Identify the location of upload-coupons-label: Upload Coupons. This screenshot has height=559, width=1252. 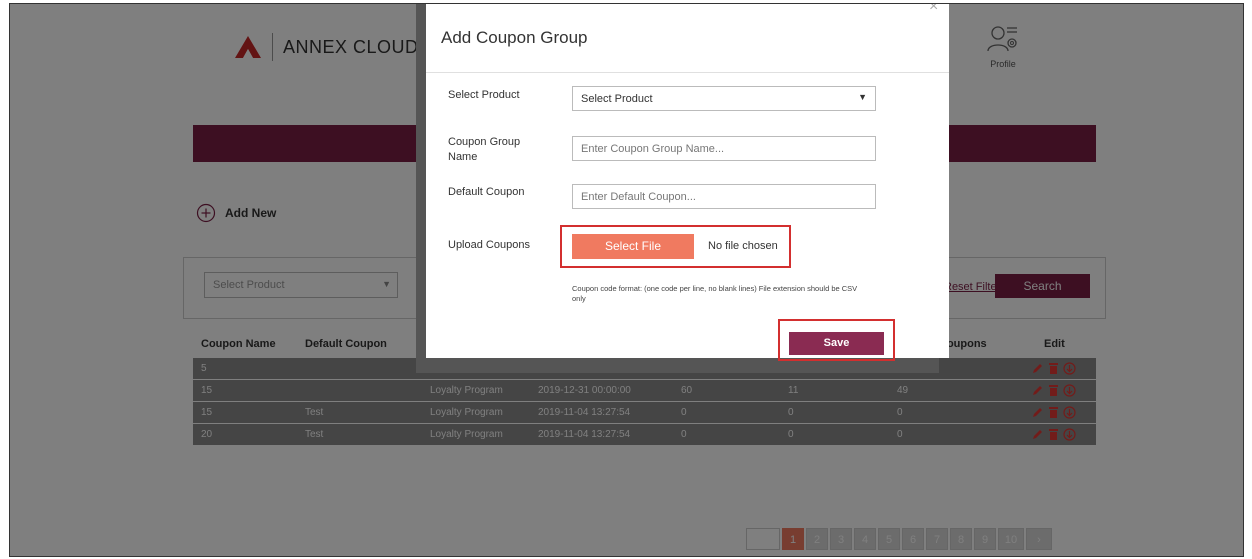
(489, 245).